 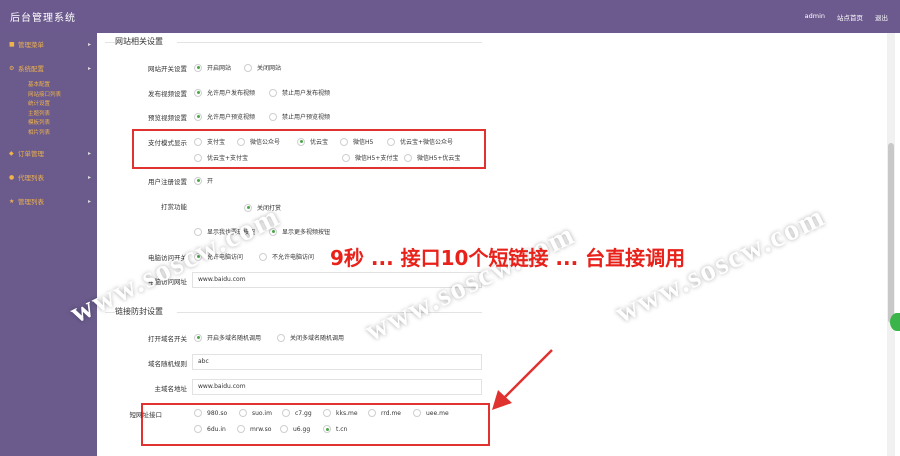 I want to click on radio-random-domain-off: 关闭多域名随机调用, so click(x=310, y=337).